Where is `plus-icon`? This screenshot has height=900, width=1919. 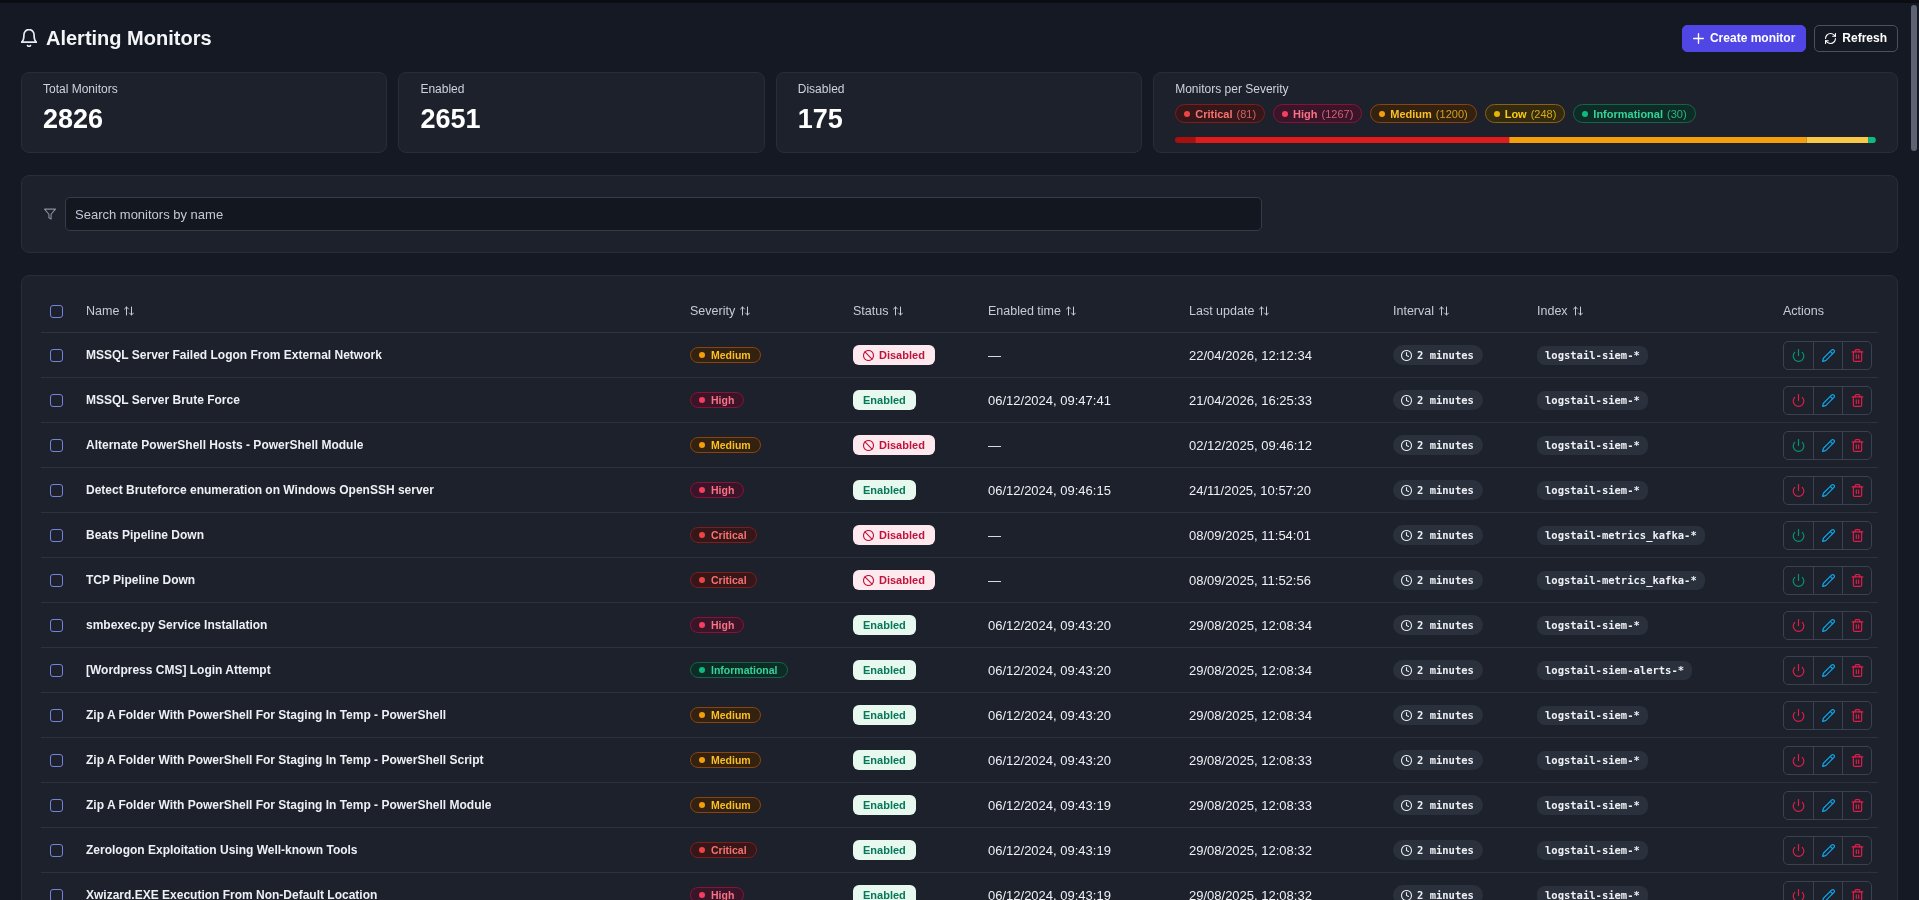 plus-icon is located at coordinates (1698, 38).